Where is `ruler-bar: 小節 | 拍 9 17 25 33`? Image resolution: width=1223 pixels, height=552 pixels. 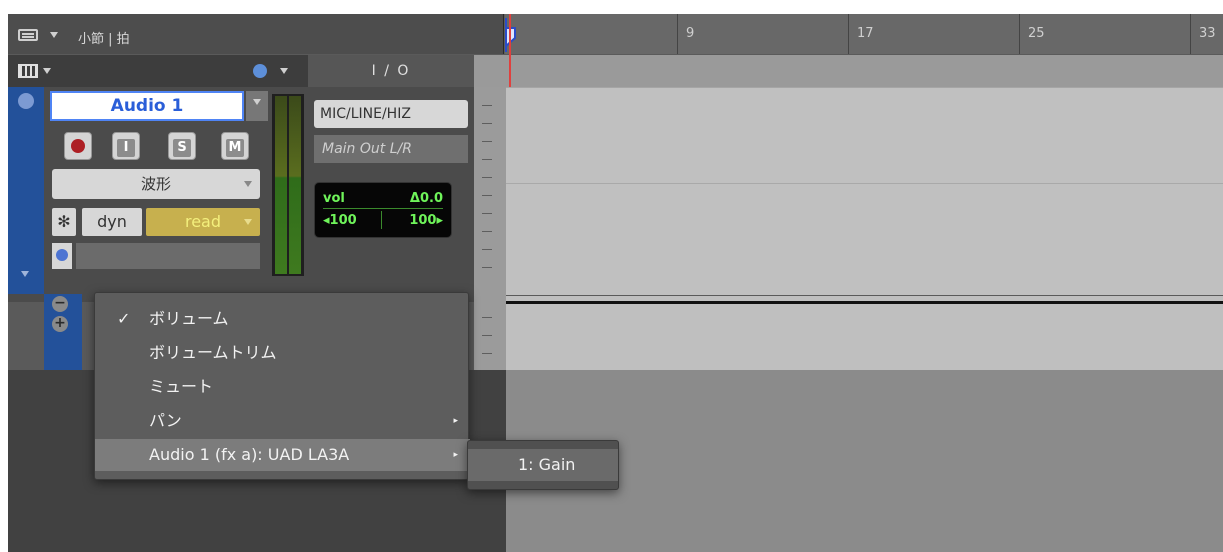 ruler-bar: 小節 | 拍 9 17 25 33 is located at coordinates (615, 34).